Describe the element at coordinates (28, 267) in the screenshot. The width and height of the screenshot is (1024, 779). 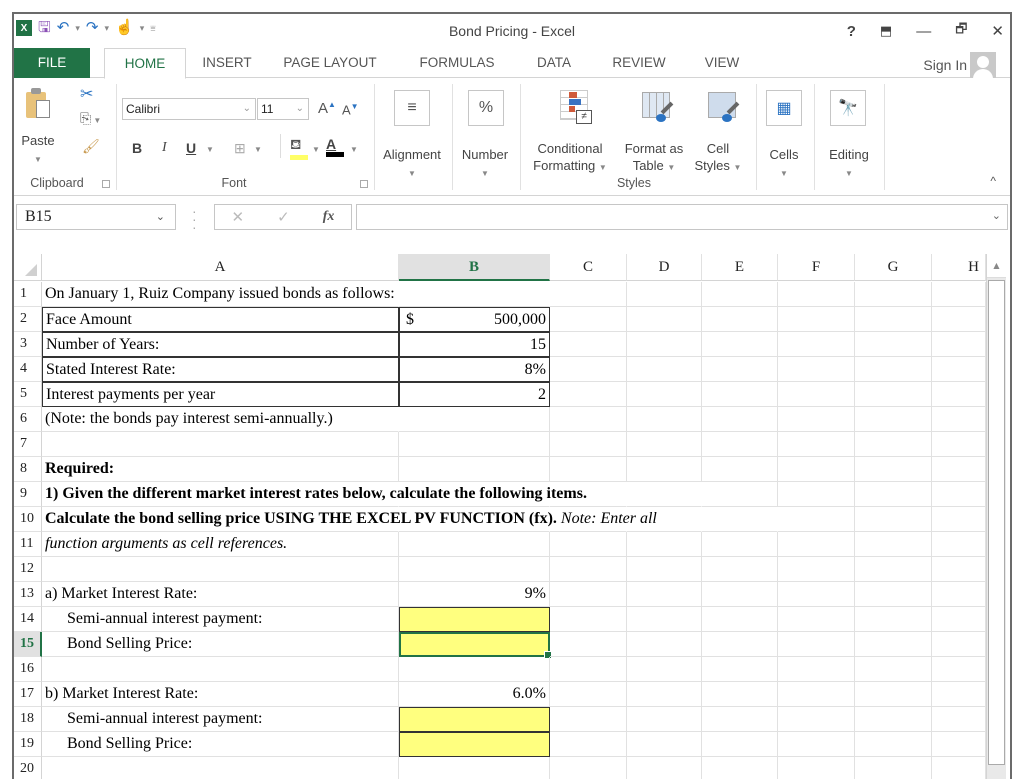
I see `select-all-button` at that location.